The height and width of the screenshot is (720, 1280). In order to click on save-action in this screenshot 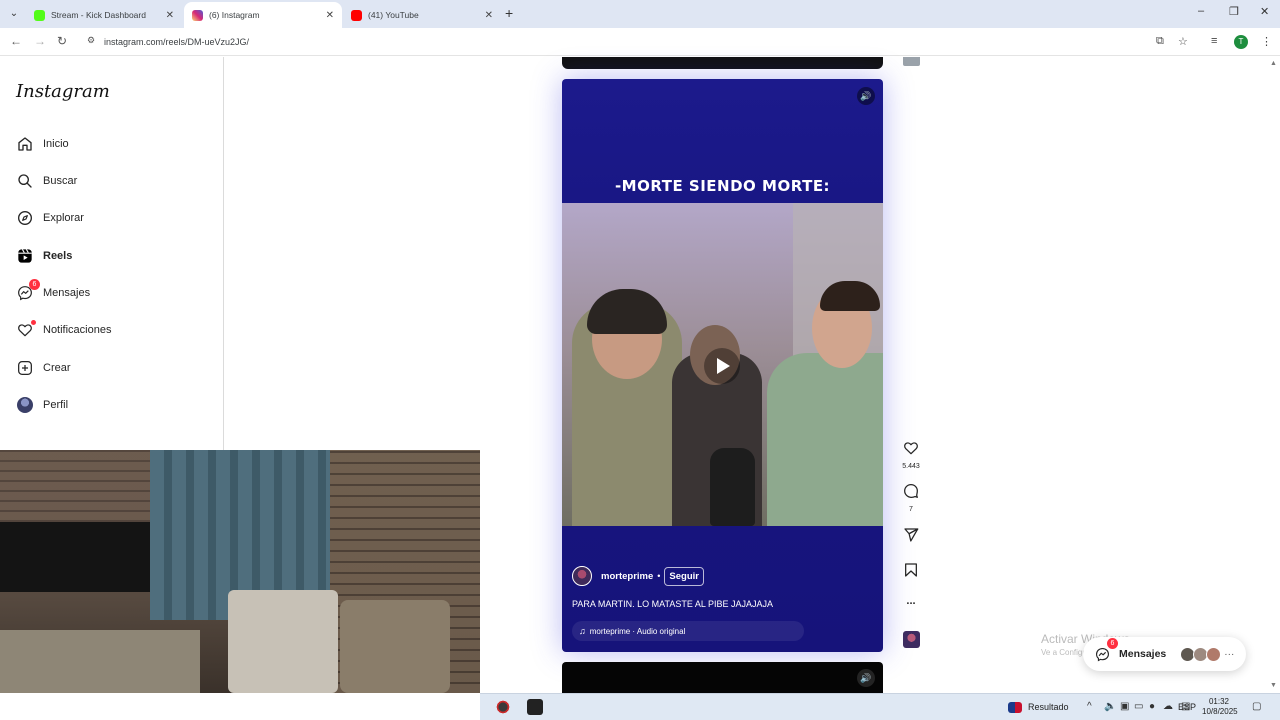, I will do `click(911, 572)`.